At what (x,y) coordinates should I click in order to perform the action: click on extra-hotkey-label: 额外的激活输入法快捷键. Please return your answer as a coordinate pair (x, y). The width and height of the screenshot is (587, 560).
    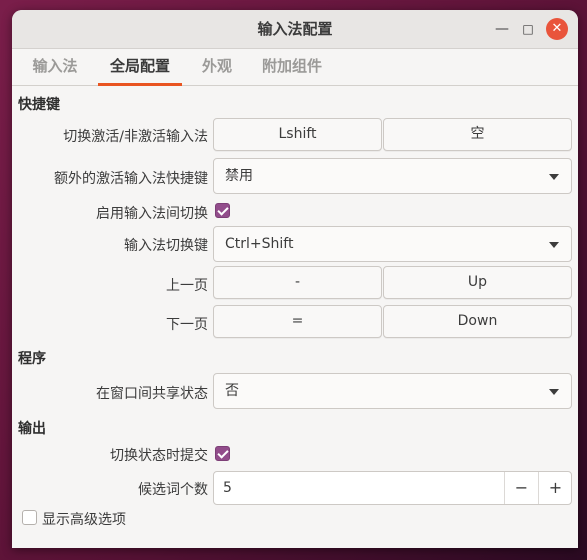
    Looking at the image, I should click on (131, 179).